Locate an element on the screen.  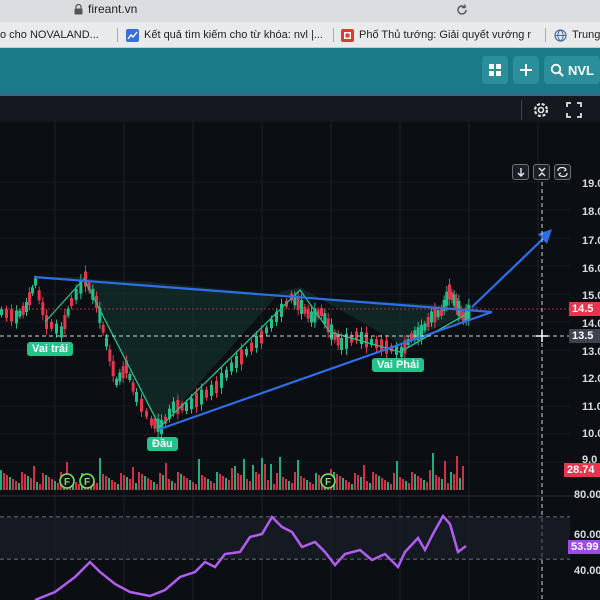
price-axis-label: 15.0 is located at coordinates (591, 296).